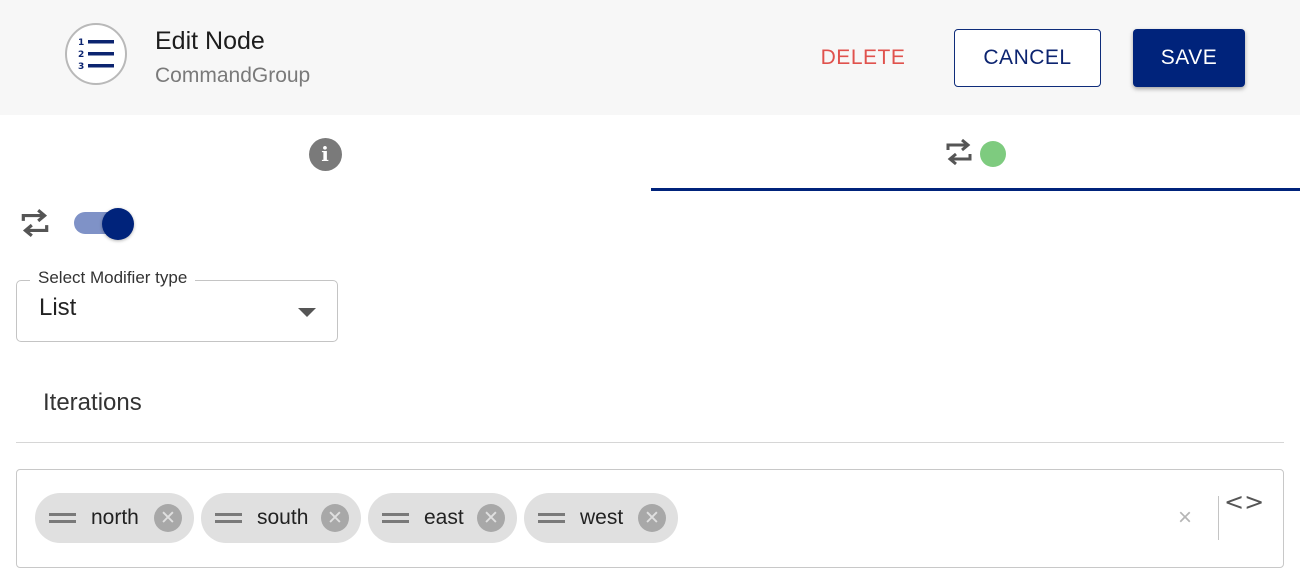 This screenshot has width=1300, height=586. Describe the element at coordinates (993, 154) in the screenshot. I see `status-dot` at that location.